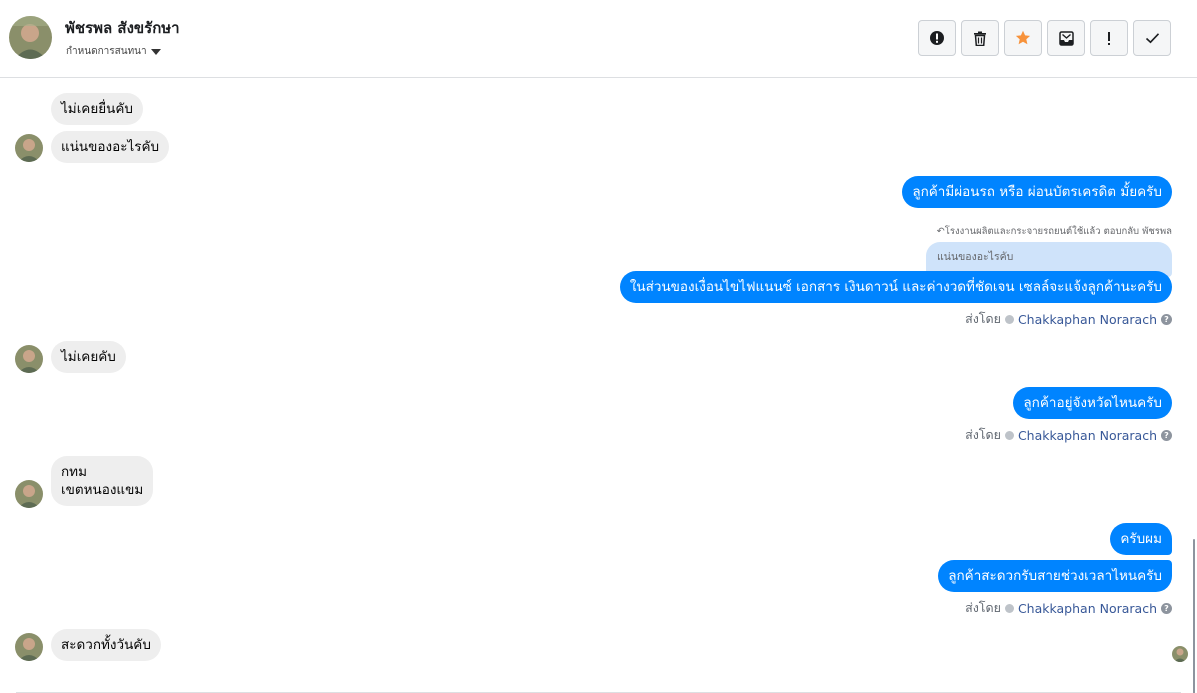 The image size is (1197, 693). What do you see at coordinates (122, 28) in the screenshot?
I see `contact-name: พัชรพล สังขรักษา` at bounding box center [122, 28].